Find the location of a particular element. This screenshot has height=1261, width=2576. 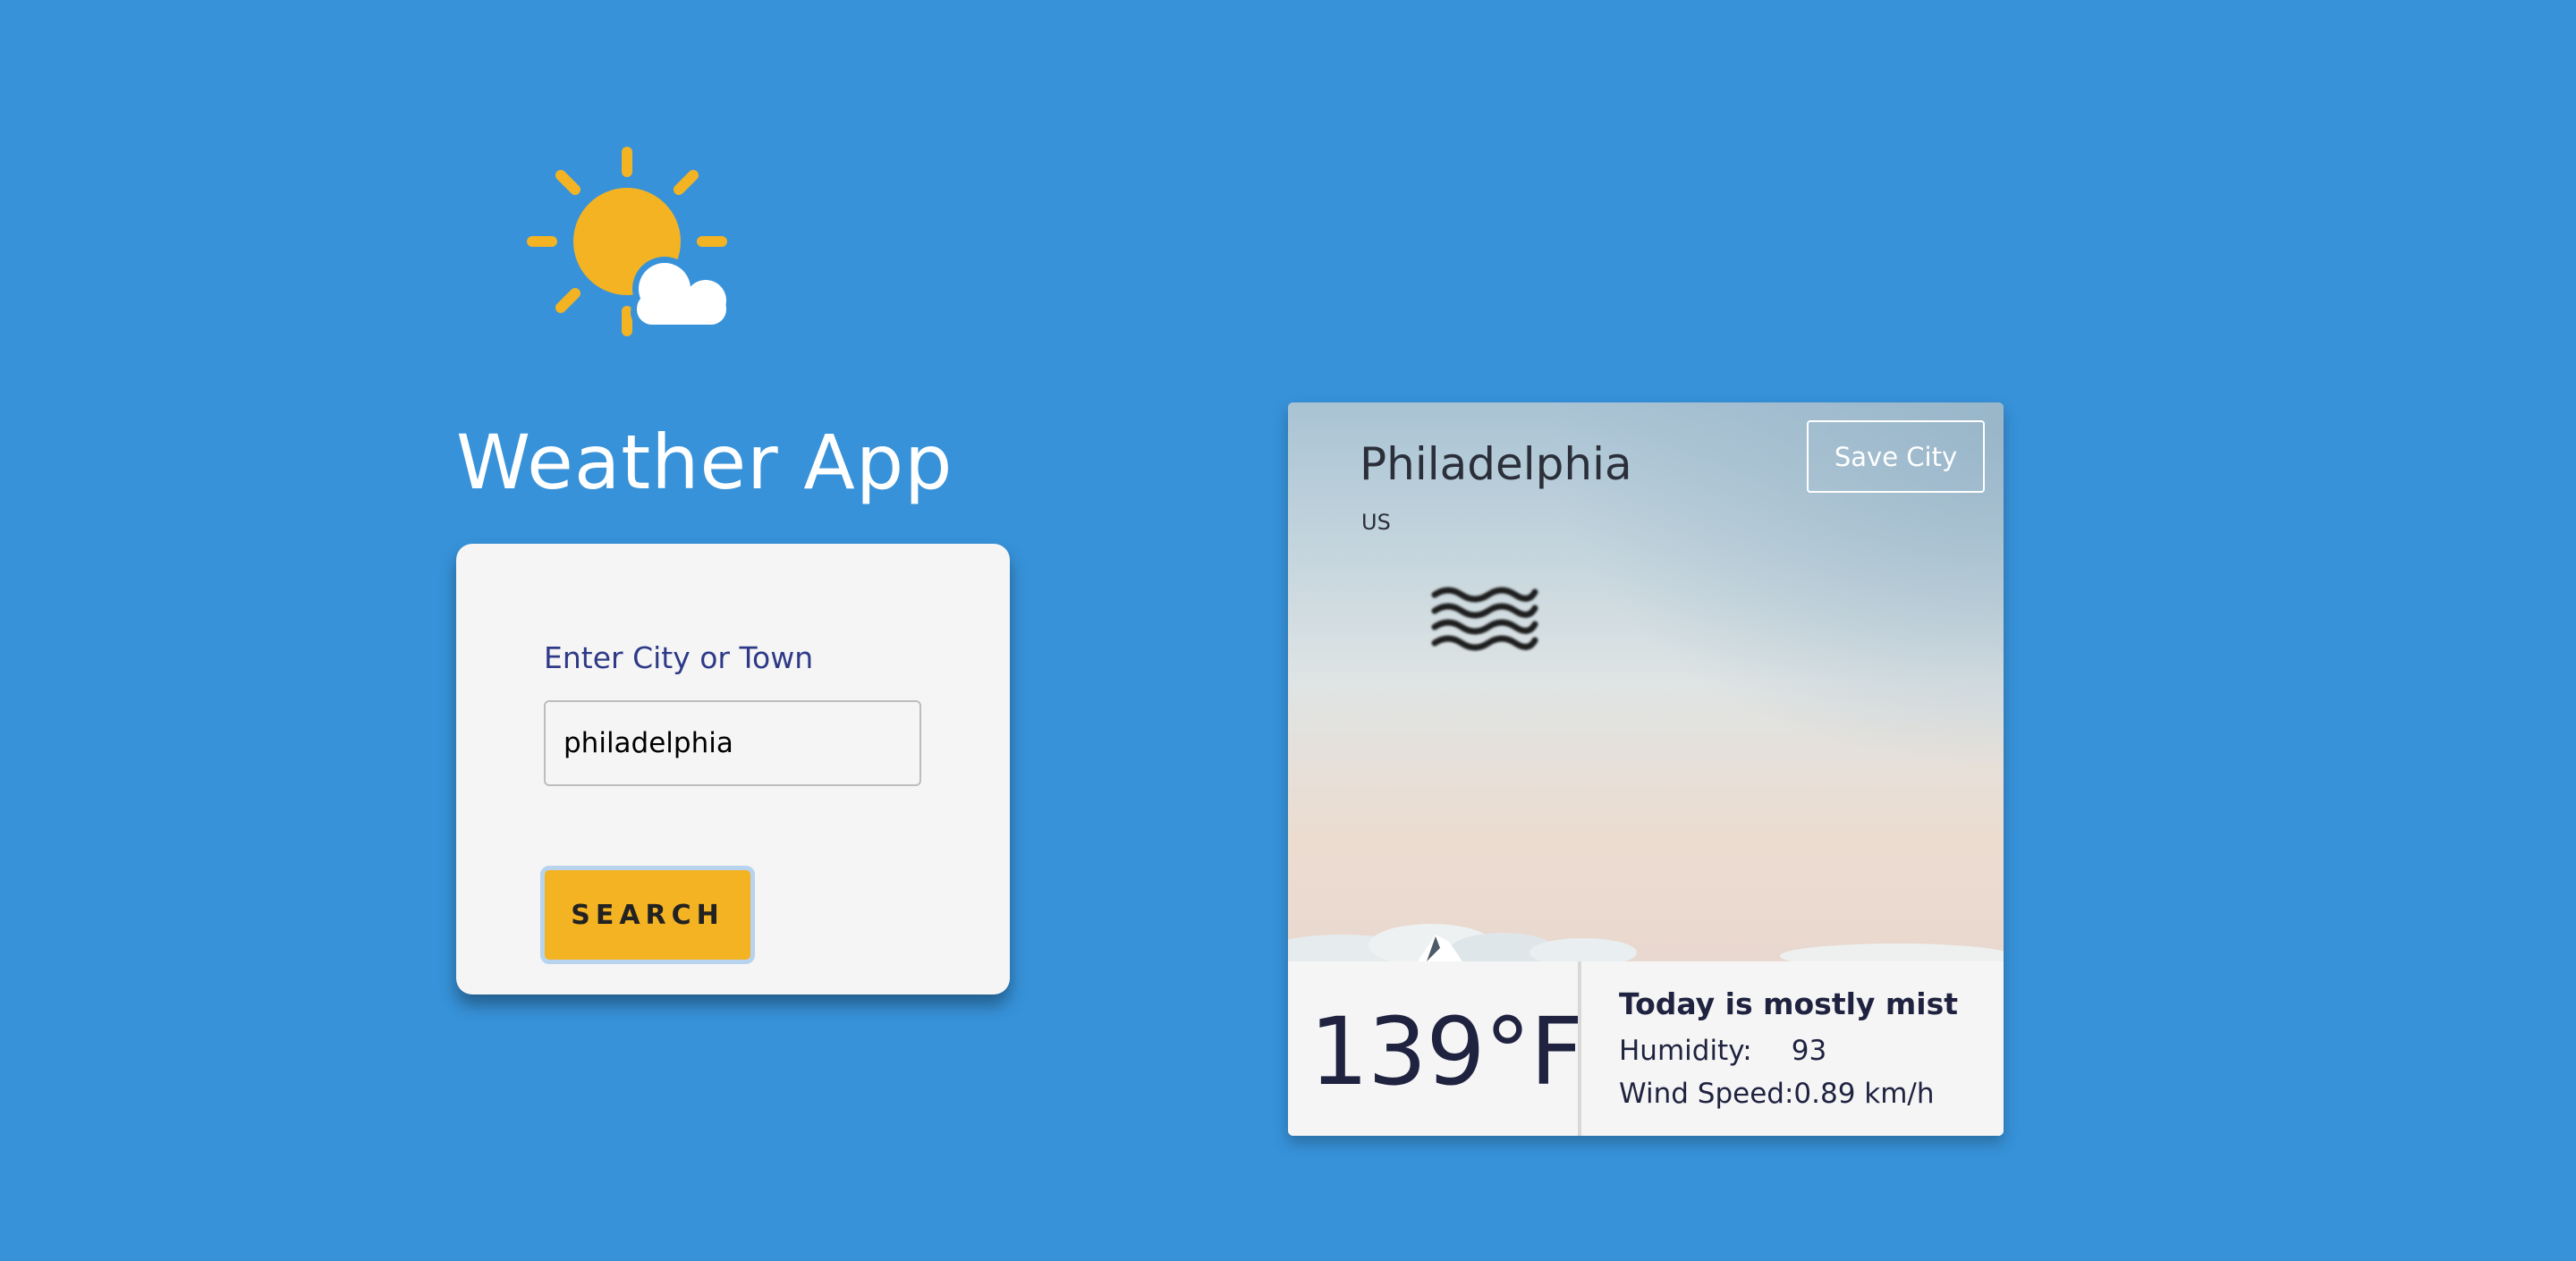

wind-speed-row: Wind Speed:0.89 km/h is located at coordinates (1777, 1094).